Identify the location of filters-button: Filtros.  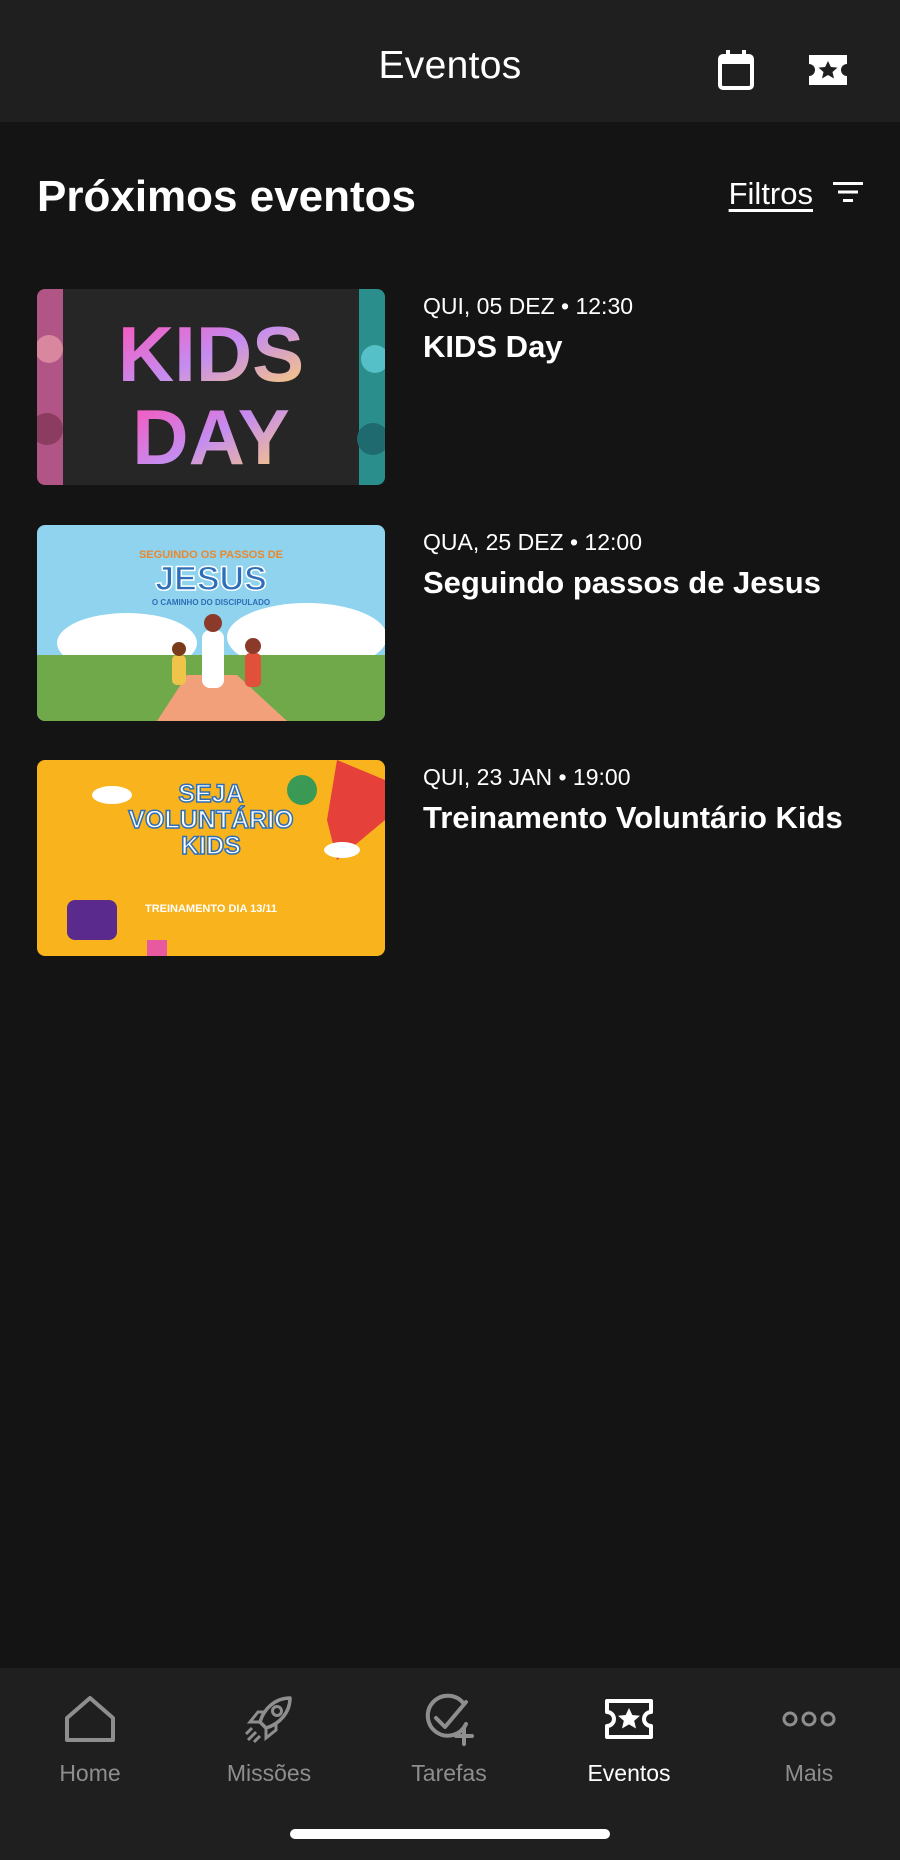
(796, 194).